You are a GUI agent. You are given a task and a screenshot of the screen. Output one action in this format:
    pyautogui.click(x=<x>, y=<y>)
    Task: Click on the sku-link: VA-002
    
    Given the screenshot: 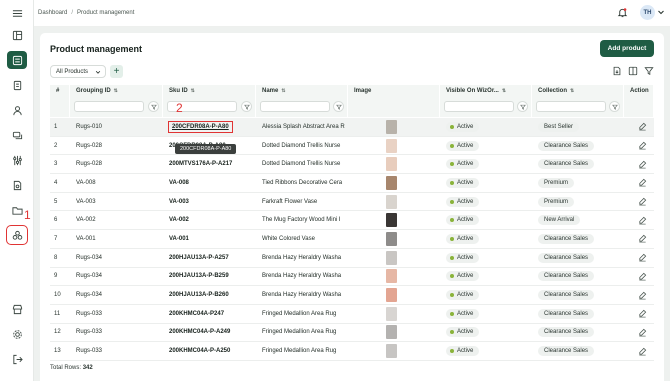 What is the action you would take?
    pyautogui.click(x=179, y=220)
    